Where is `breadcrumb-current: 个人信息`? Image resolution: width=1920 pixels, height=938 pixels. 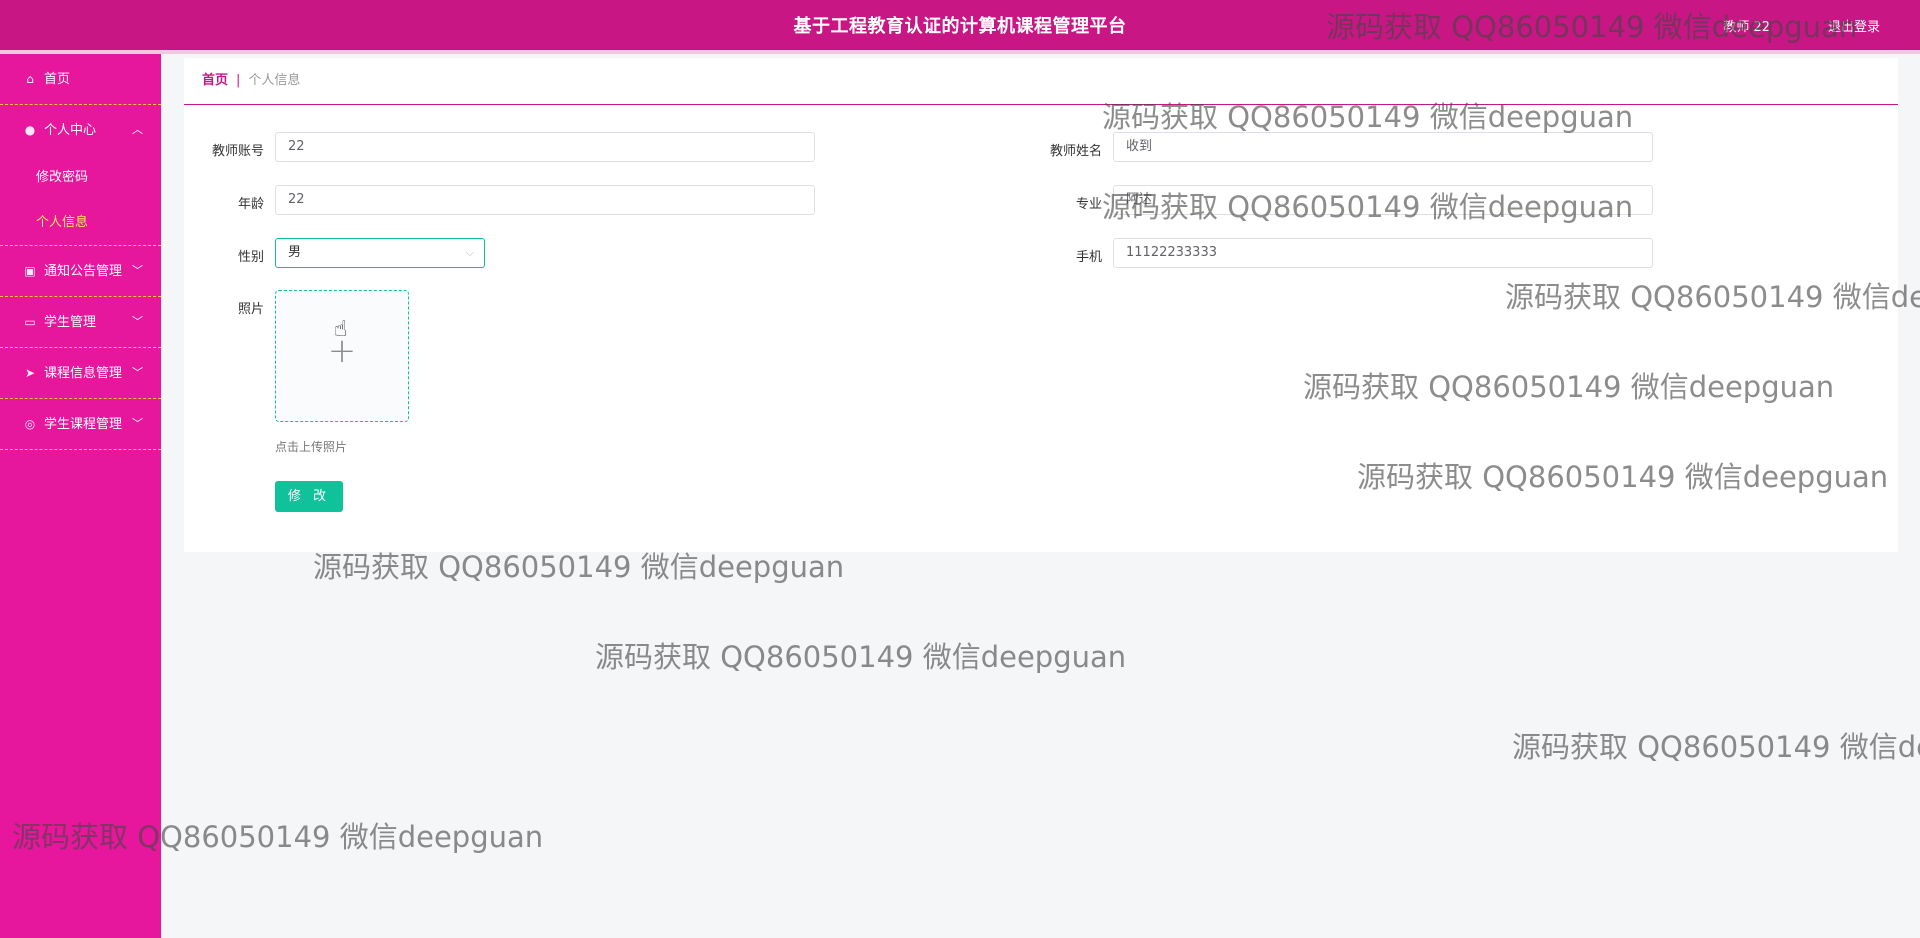 breadcrumb-current: 个人信息 is located at coordinates (274, 80).